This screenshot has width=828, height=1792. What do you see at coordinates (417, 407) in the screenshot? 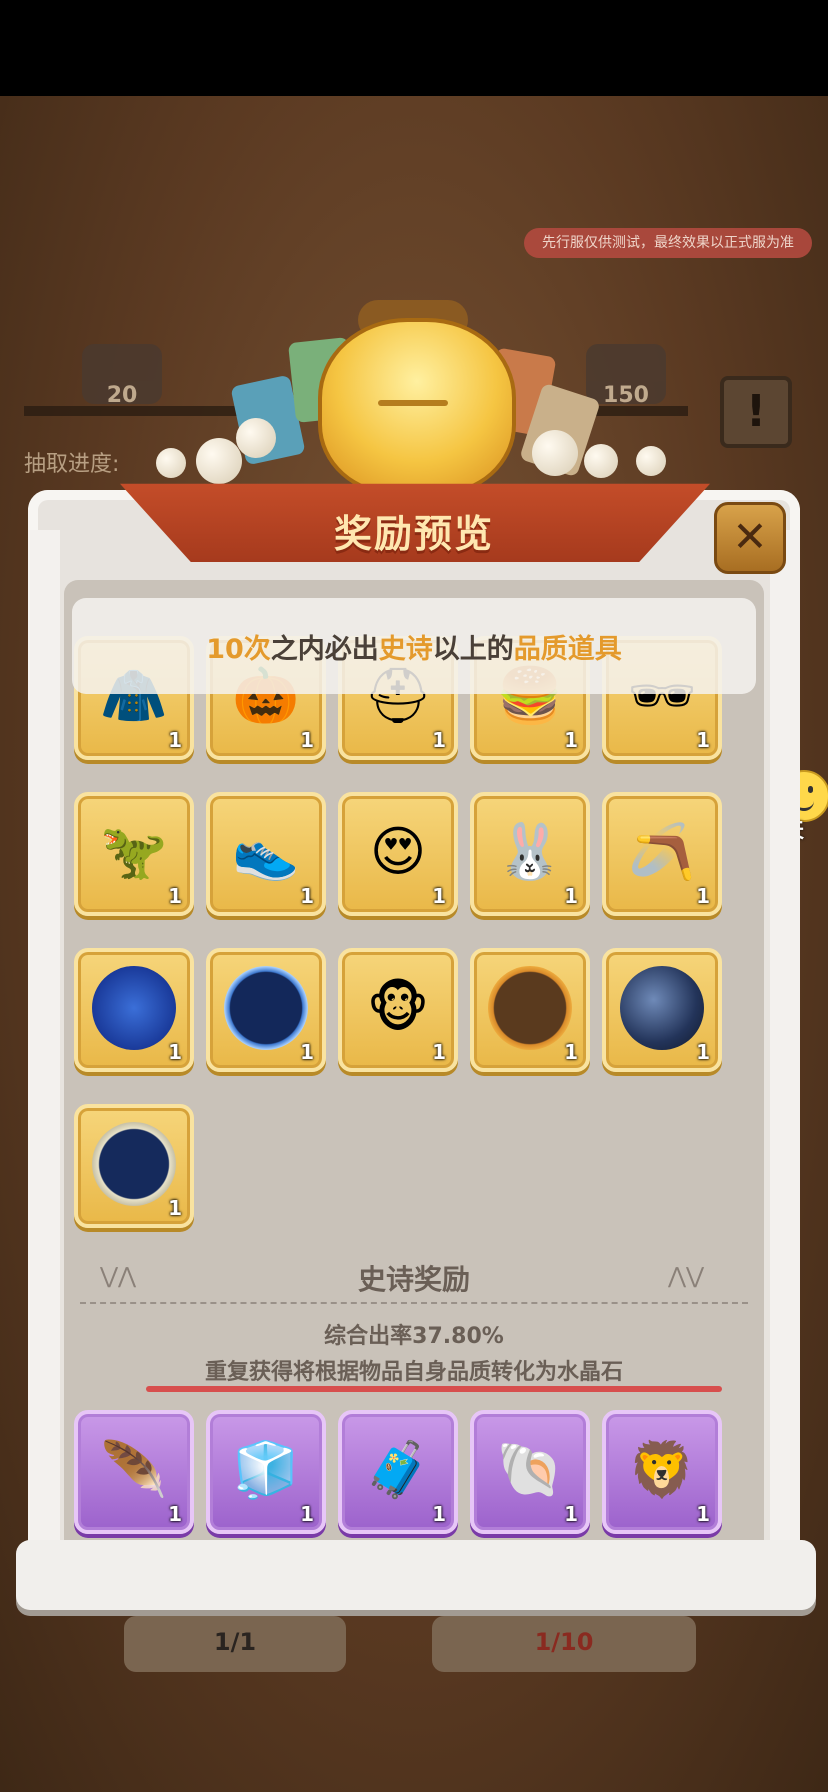
I see `reward-bag-icon` at bounding box center [417, 407].